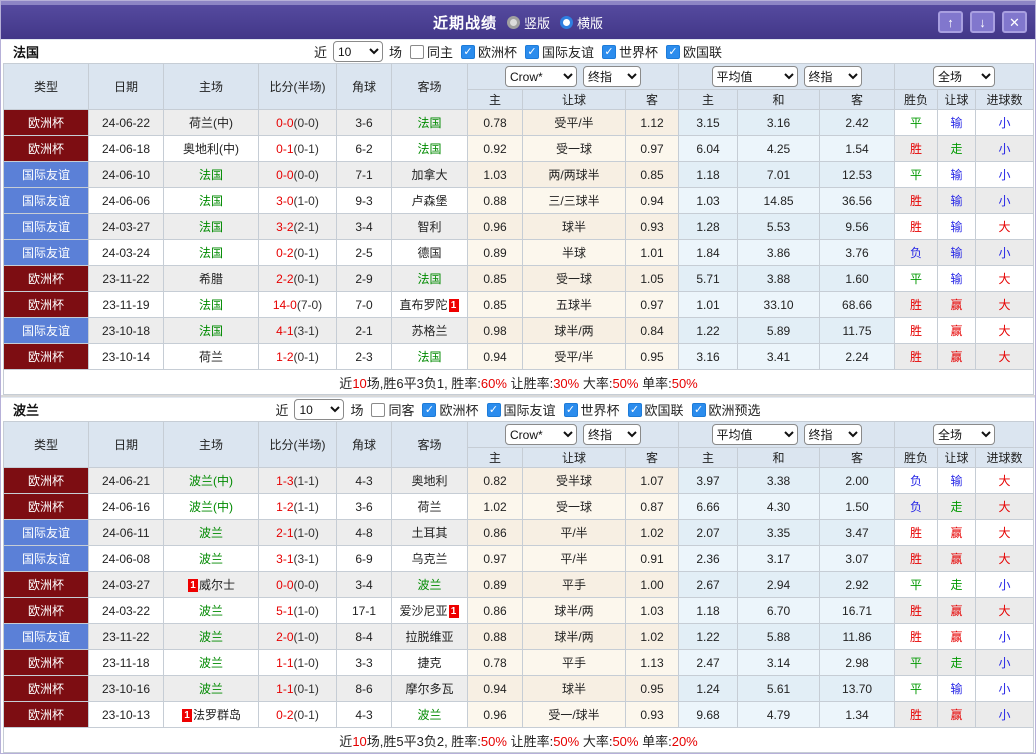  I want to click on filter-row: 法国近 10 场同主 ✓ 欧洲杯 ✓ 国际友谊 ✓ 世界杯 ✓ 欧国联, so click(518, 51).